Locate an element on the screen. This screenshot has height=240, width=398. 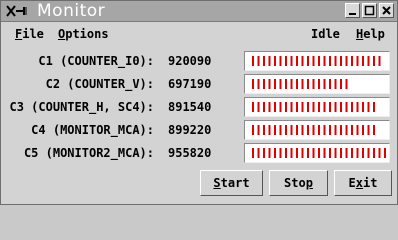
counter-row-c2: C2 (COUNTER_V): 697190 is located at coordinates (199, 85).